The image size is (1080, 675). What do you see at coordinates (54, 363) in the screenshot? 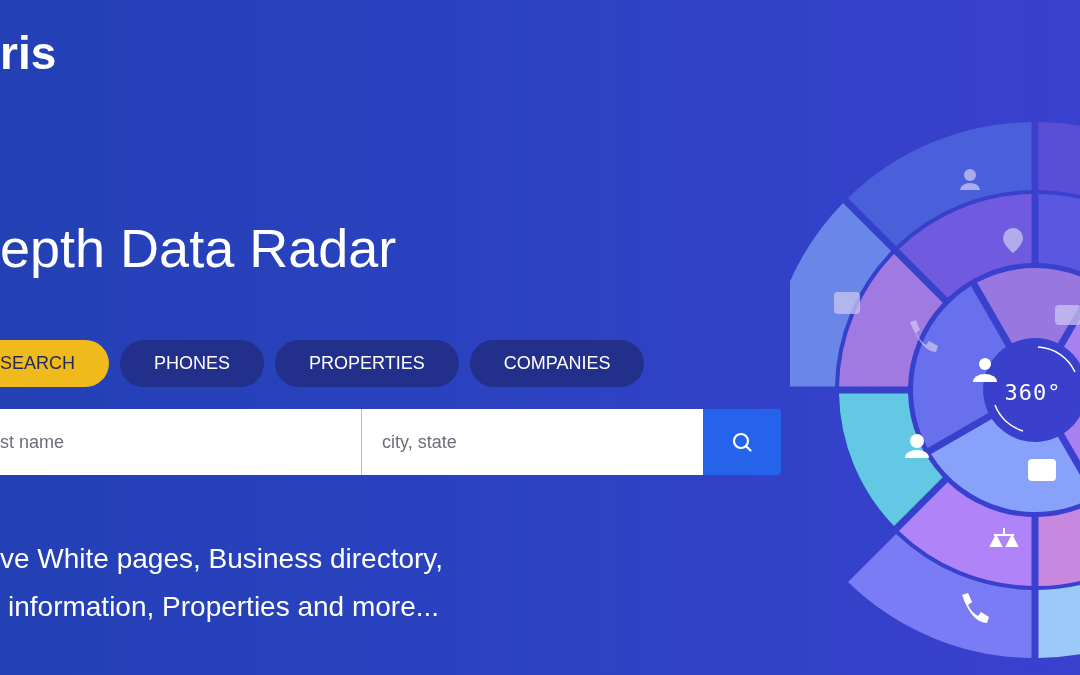
I see `search-tab: SEARCH` at bounding box center [54, 363].